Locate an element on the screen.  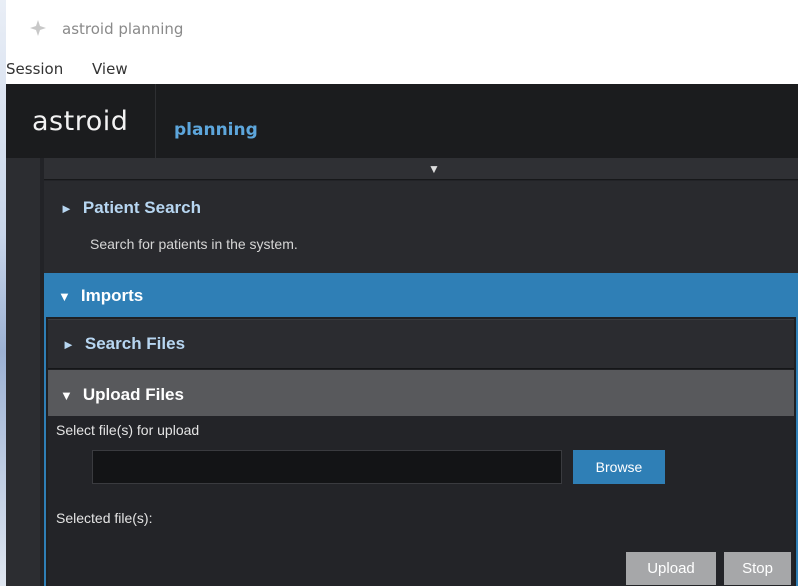
select-files-label: Select file(s) for upload is located at coordinates (128, 430).